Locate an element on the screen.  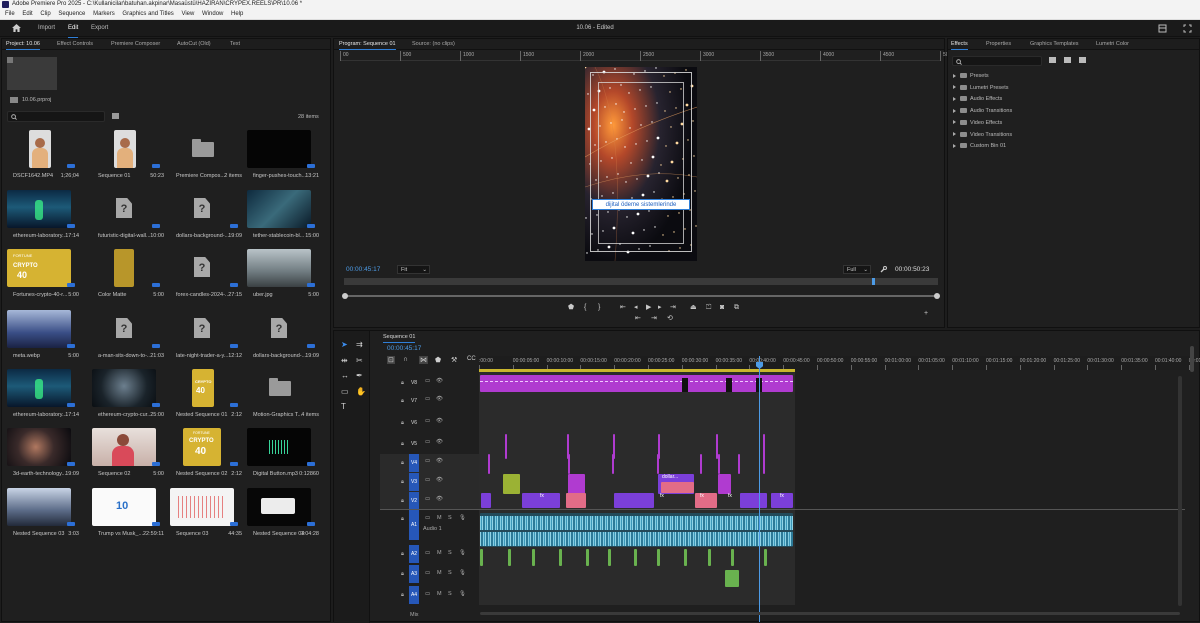
menu-window: Window is located at coordinates (212, 14).